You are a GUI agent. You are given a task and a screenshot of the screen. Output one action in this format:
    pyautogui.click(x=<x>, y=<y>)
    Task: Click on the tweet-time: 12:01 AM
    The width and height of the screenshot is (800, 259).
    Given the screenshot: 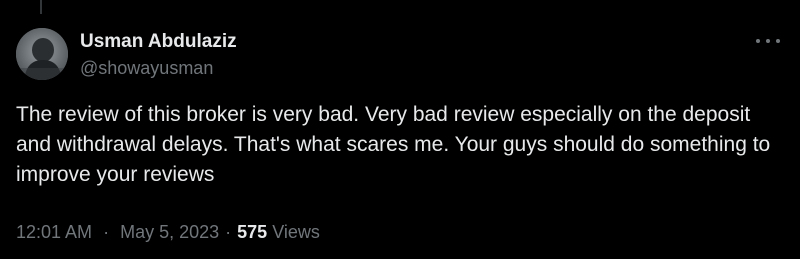 What is the action you would take?
    pyautogui.click(x=54, y=232)
    